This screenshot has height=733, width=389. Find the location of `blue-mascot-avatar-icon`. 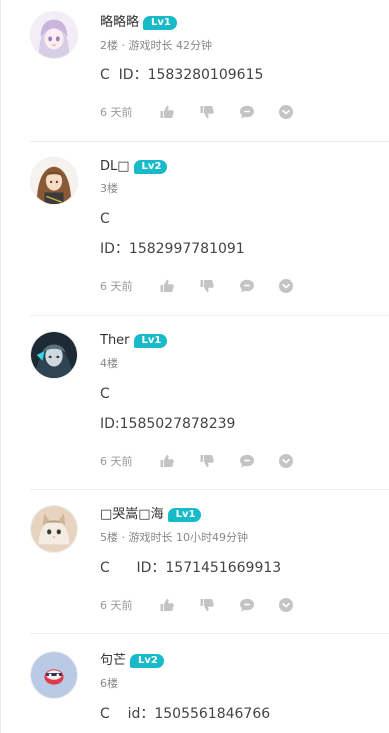

blue-mascot-avatar-icon is located at coordinates (54, 675).